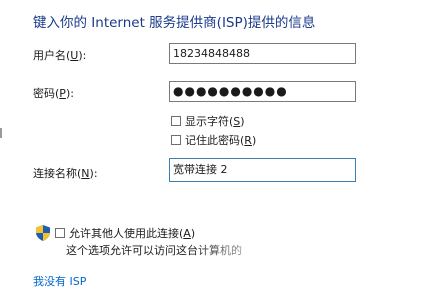  Describe the element at coordinates (262, 91) in the screenshot. I see `password-field: ●●●●●●●●●●` at that location.